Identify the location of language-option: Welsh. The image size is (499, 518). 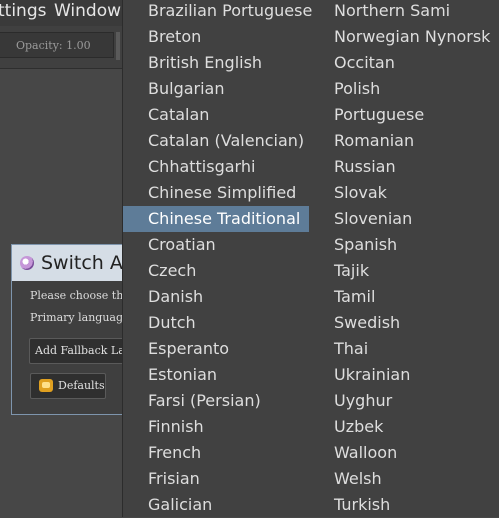
(404, 479).